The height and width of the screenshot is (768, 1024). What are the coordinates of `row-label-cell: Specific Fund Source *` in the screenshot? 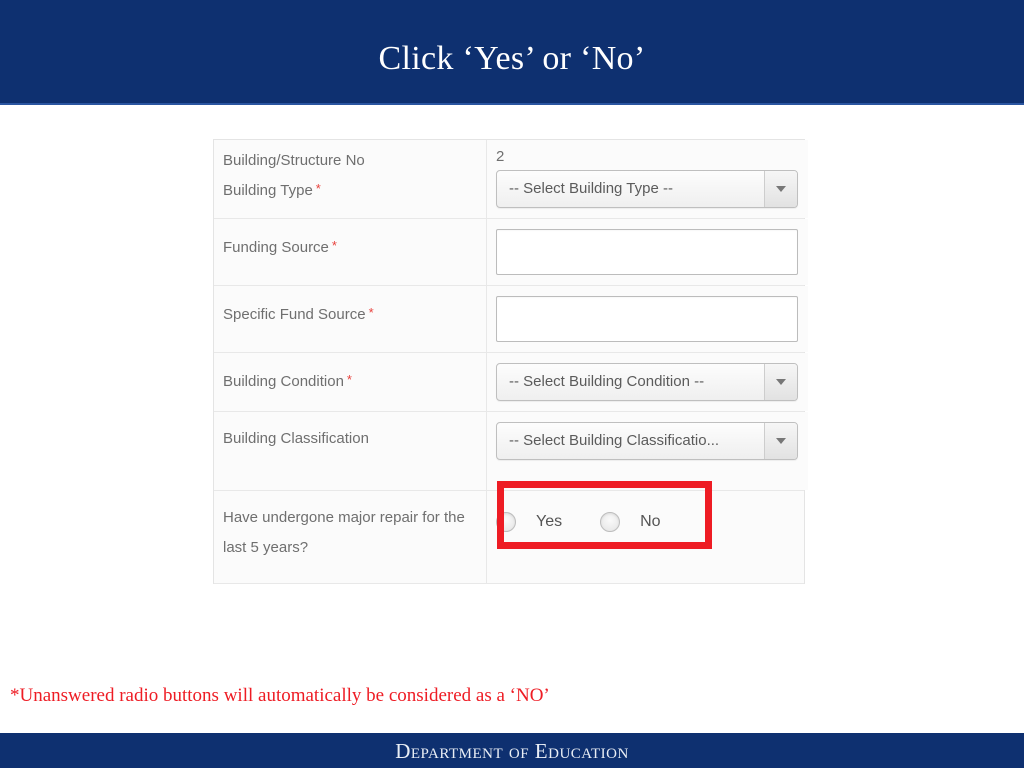 It's located at (350, 319).